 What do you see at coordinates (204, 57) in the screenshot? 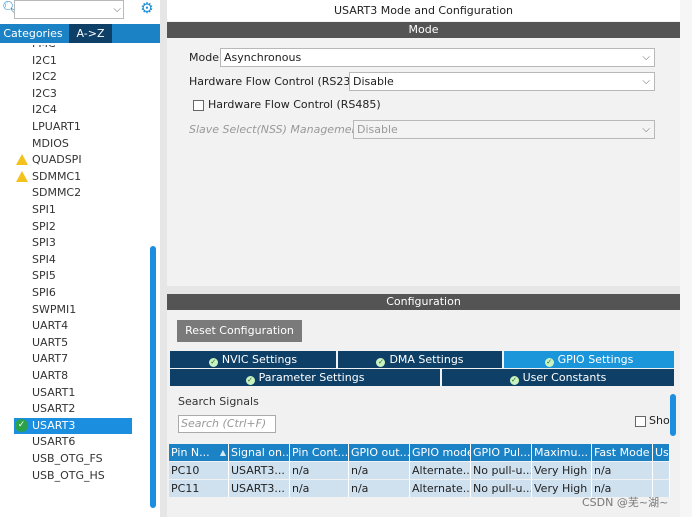
I see `mode-label: Mode` at bounding box center [204, 57].